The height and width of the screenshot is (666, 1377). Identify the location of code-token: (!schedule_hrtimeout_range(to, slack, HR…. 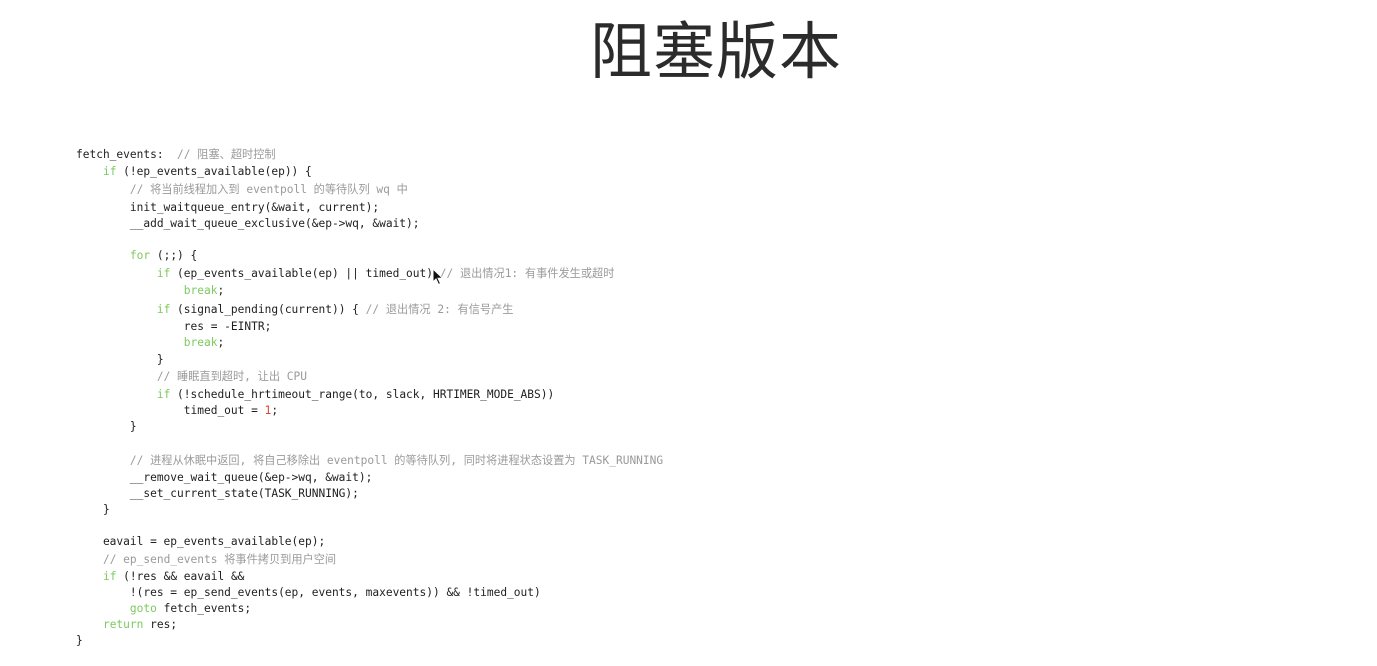
(362, 394).